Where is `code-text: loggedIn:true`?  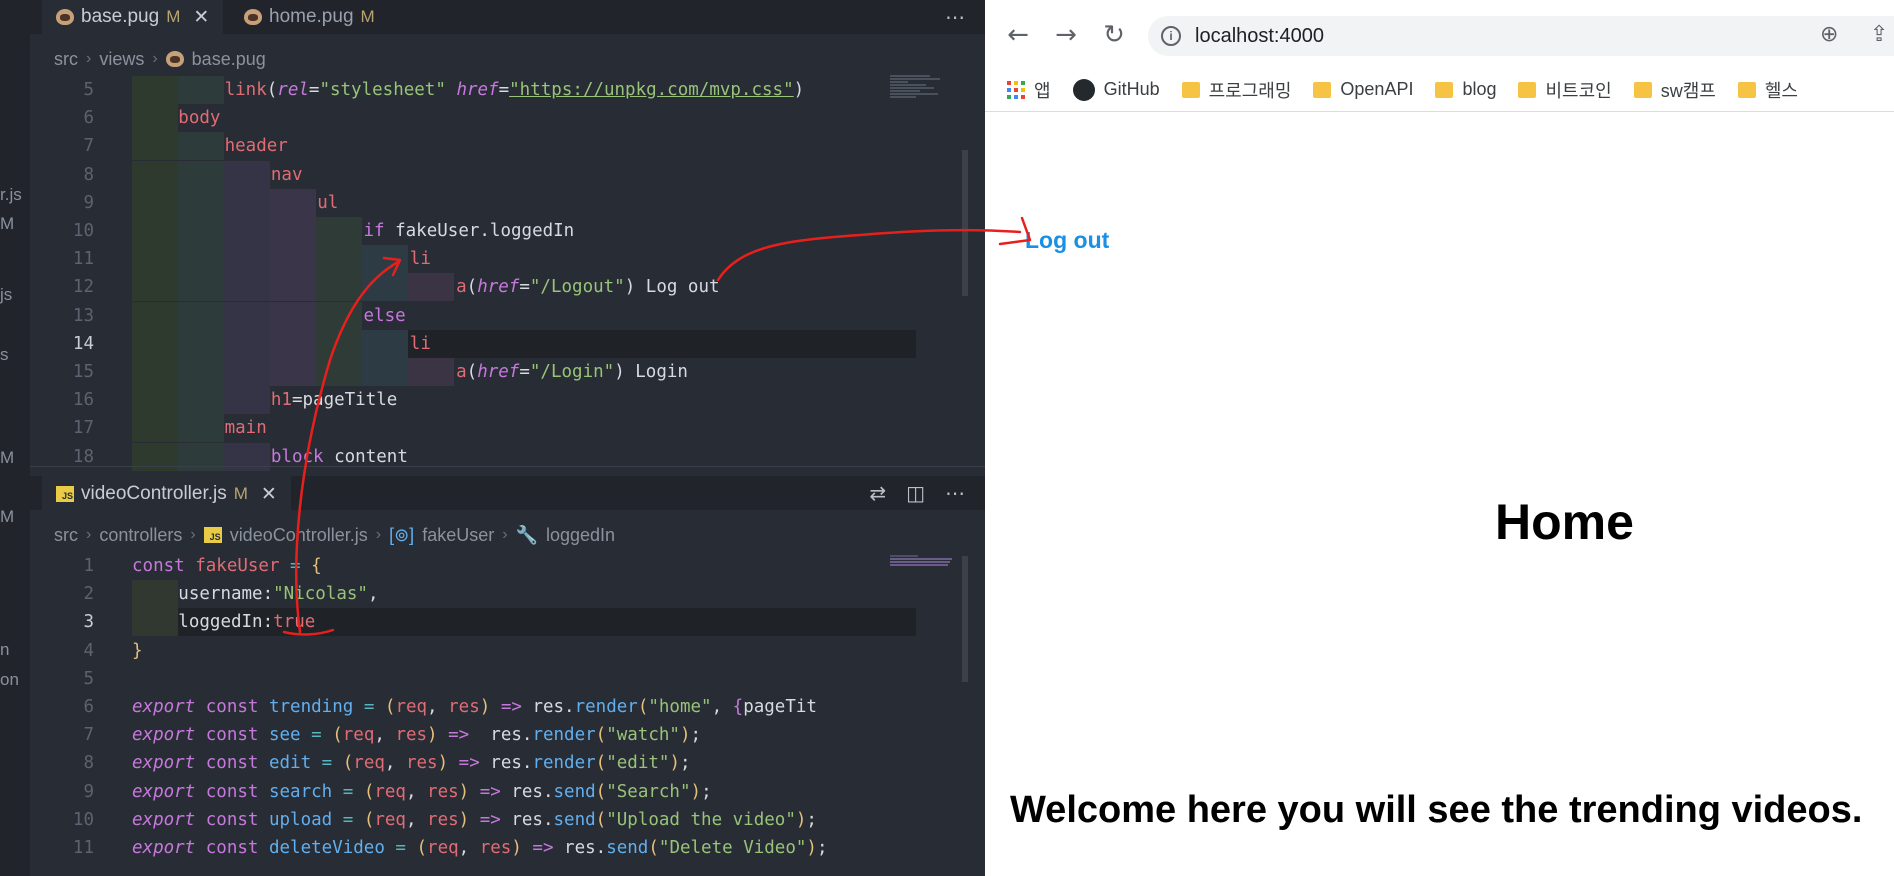
code-text: loggedIn:true is located at coordinates (247, 622).